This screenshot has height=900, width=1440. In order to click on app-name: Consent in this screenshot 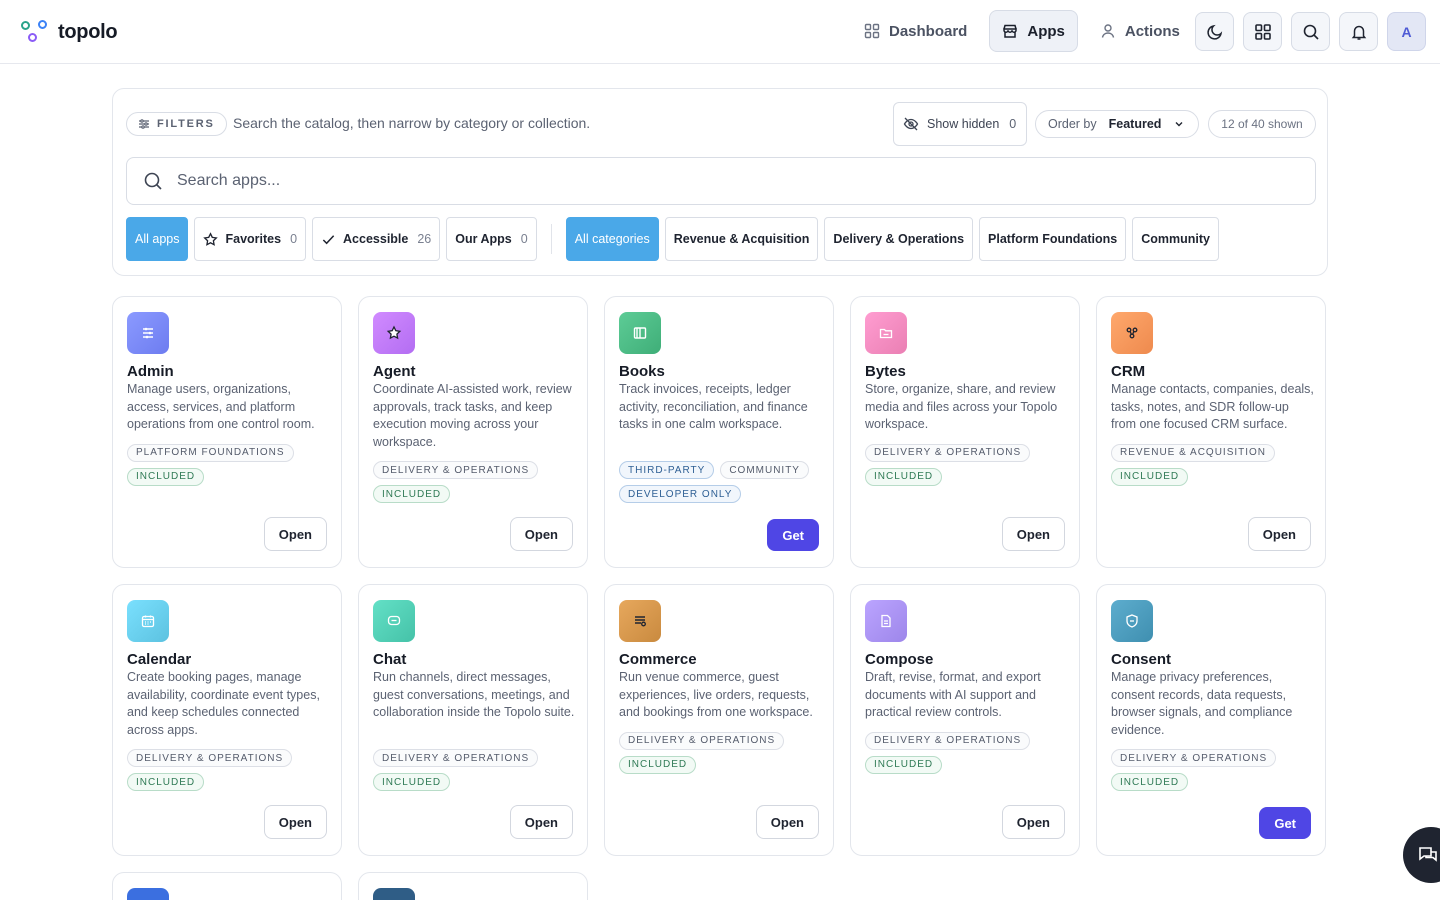, I will do `click(1141, 659)`.